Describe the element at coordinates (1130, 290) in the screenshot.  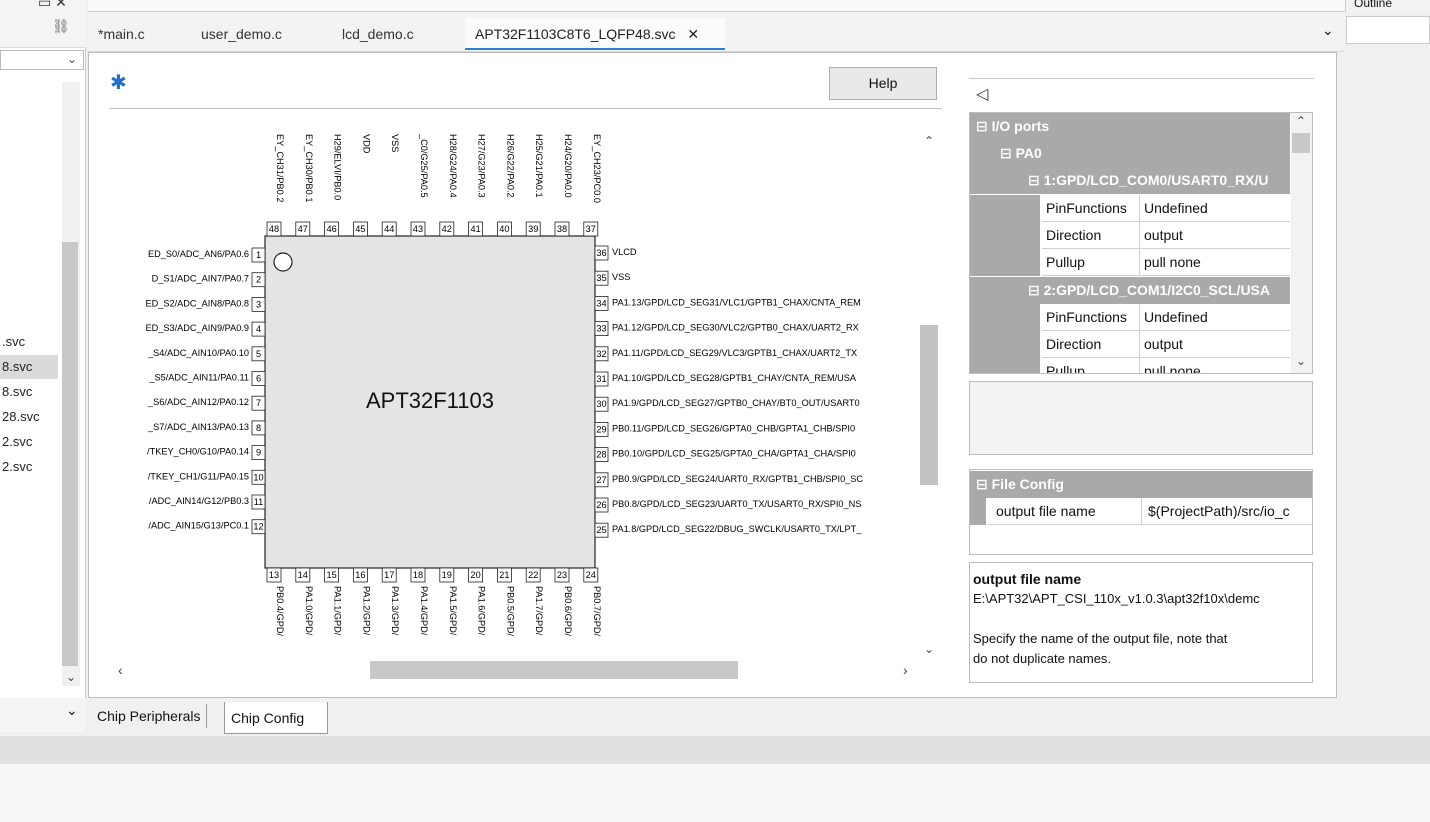
I see `pin-group-2: ⊟ 2:GPD/LCD_COM1/I2C0_SCL/USA` at that location.